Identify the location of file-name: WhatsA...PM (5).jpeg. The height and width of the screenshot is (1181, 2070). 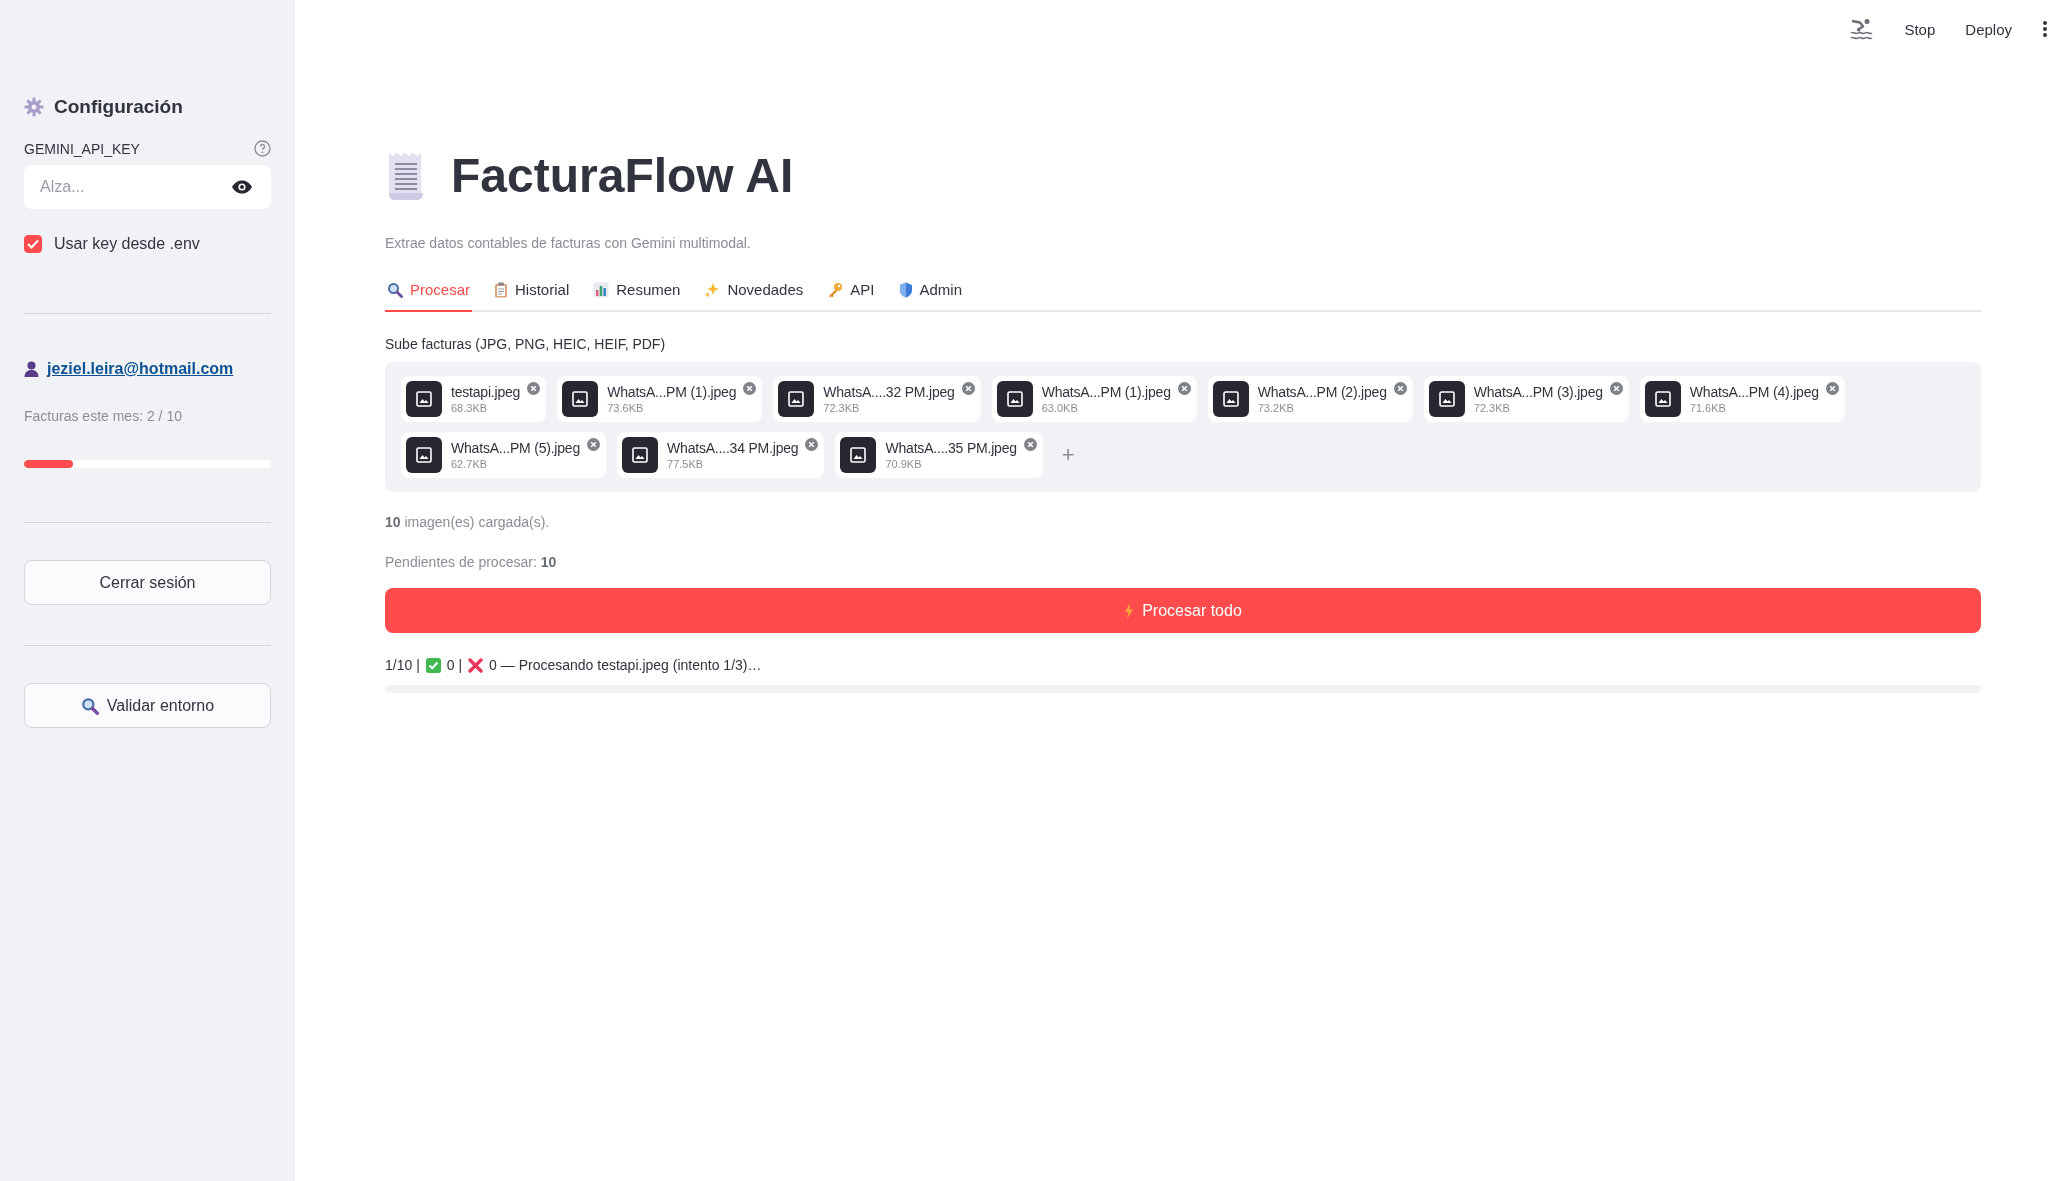
(516, 448).